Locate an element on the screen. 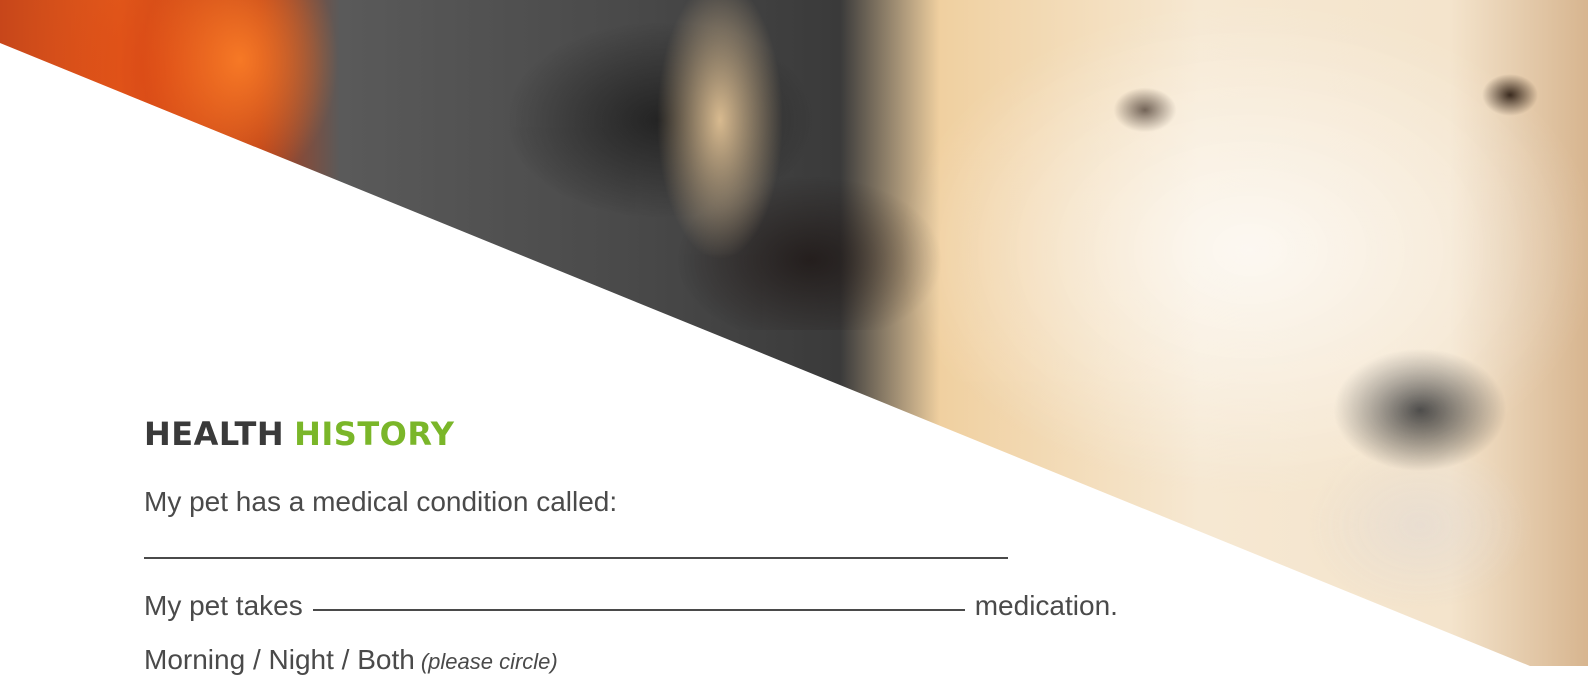  medication-suffix: medication. is located at coordinates (1046, 605).